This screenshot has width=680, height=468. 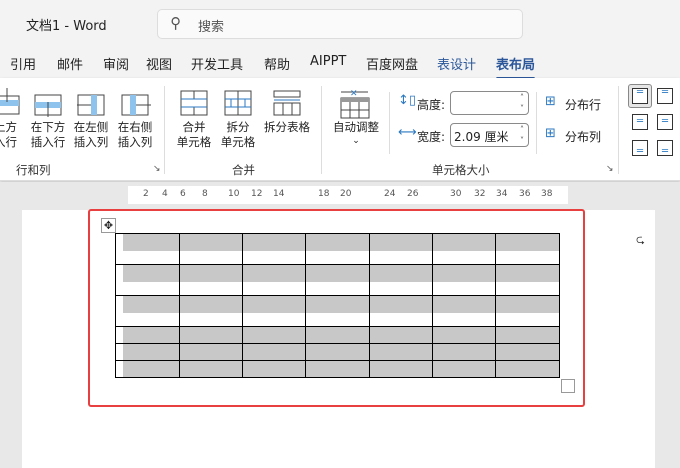 What do you see at coordinates (340, 195) in the screenshot?
I see `horizontal-ruler: 2 4 6 8 10 12 14 18 20 24 26 30 32 34 36 38` at bounding box center [340, 195].